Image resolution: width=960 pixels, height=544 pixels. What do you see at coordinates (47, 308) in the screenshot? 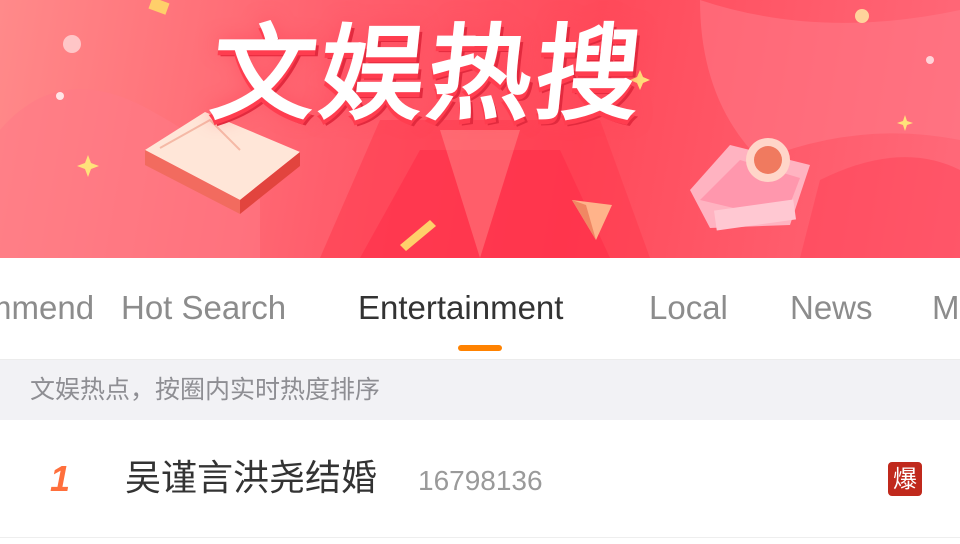
I see `tab-recommend: Recommend` at bounding box center [47, 308].